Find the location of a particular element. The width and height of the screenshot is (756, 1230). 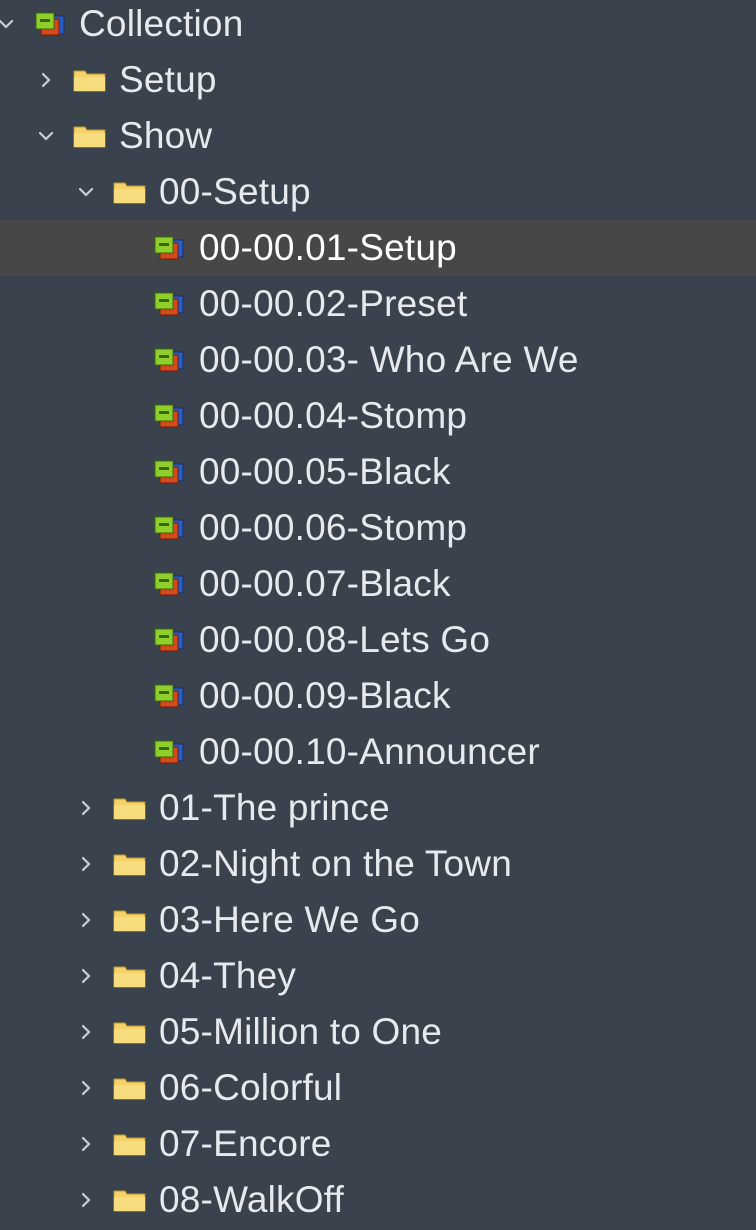

cue-item: 00-00.02-Preset is located at coordinates (378, 304).